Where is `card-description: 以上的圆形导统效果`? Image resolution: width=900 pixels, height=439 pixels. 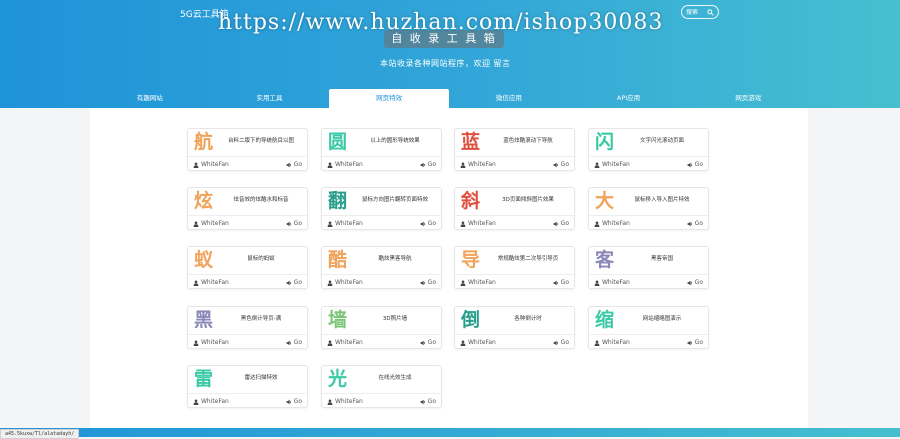 card-description: 以上的圆形导统效果 is located at coordinates (395, 141).